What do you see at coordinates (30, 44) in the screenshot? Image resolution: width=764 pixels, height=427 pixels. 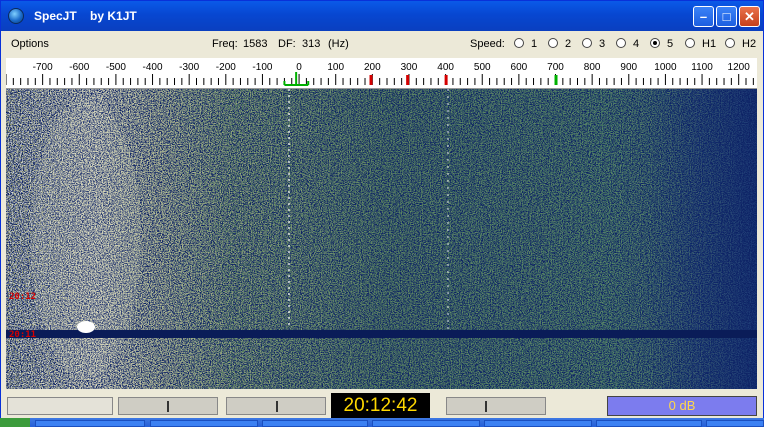 I see `menu-options: Options` at bounding box center [30, 44].